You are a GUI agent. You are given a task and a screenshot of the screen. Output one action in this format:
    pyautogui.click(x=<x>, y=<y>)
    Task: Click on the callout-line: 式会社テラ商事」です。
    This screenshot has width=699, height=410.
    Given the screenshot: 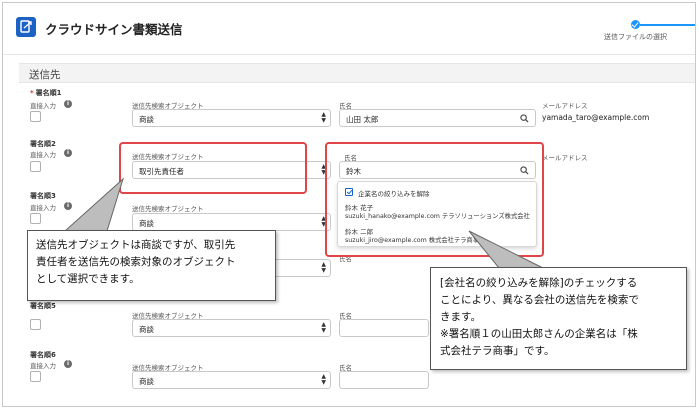 What is the action you would take?
    pyautogui.click(x=497, y=351)
    